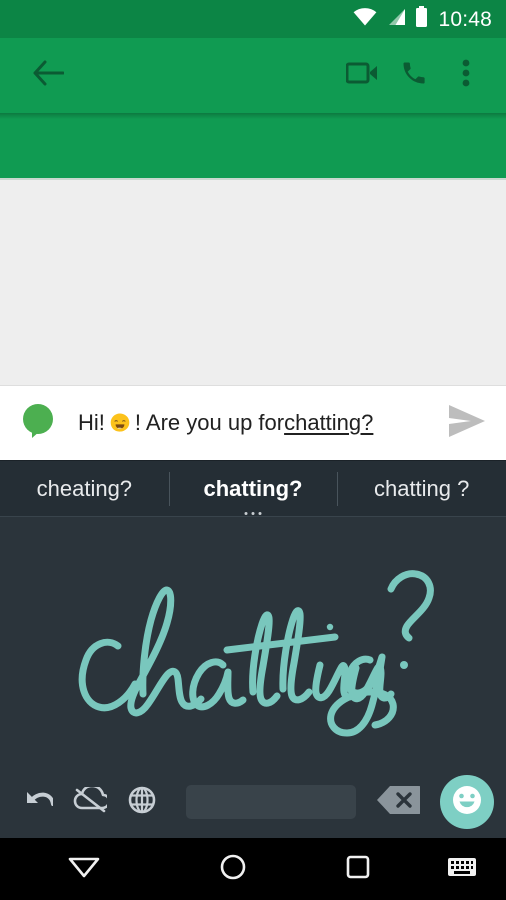 Image resolution: width=506 pixels, height=900 pixels. What do you see at coordinates (253, 75) in the screenshot?
I see `action-bar` at bounding box center [253, 75].